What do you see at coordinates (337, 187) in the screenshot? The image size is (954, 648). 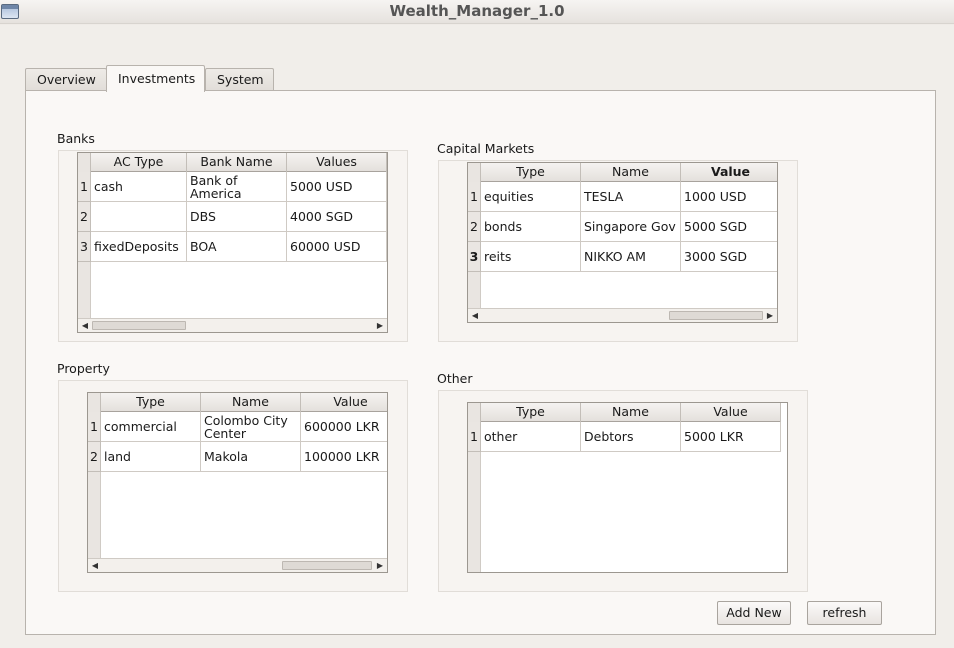 I see `table-cell: 5000 USD` at bounding box center [337, 187].